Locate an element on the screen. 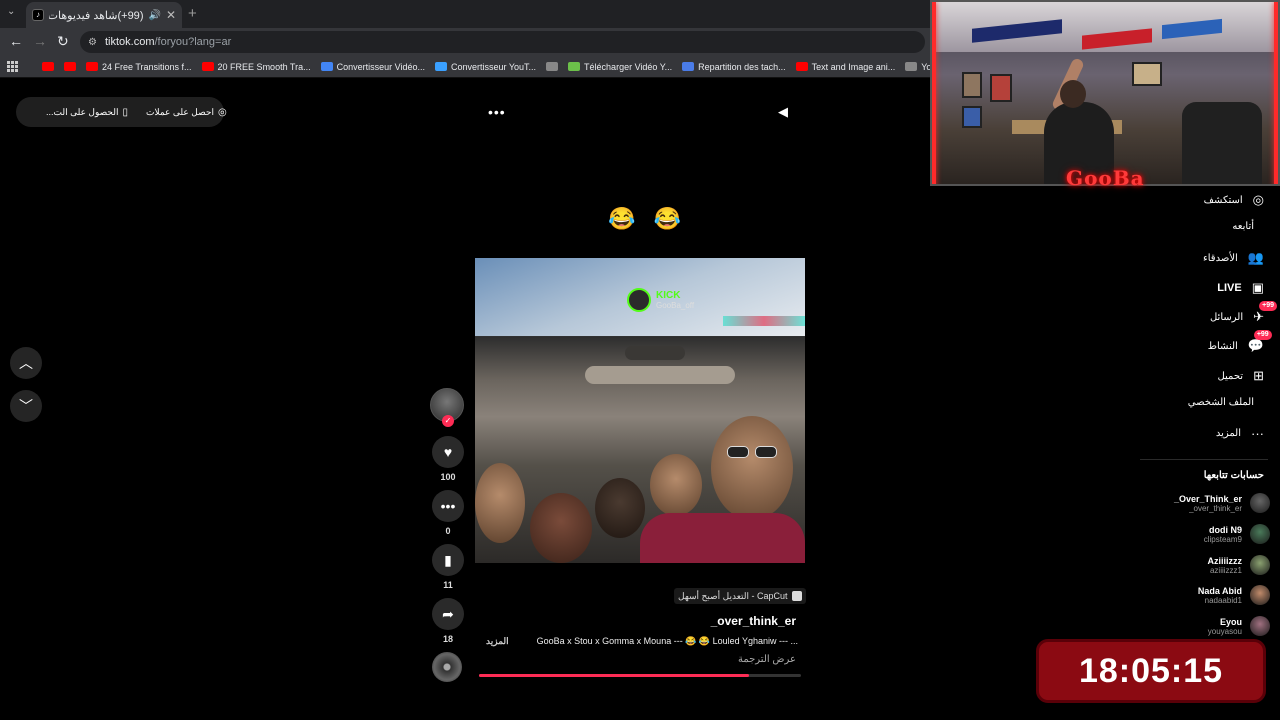 This screenshot has height=720, width=1280. comment-icon: ••• is located at coordinates (448, 506).